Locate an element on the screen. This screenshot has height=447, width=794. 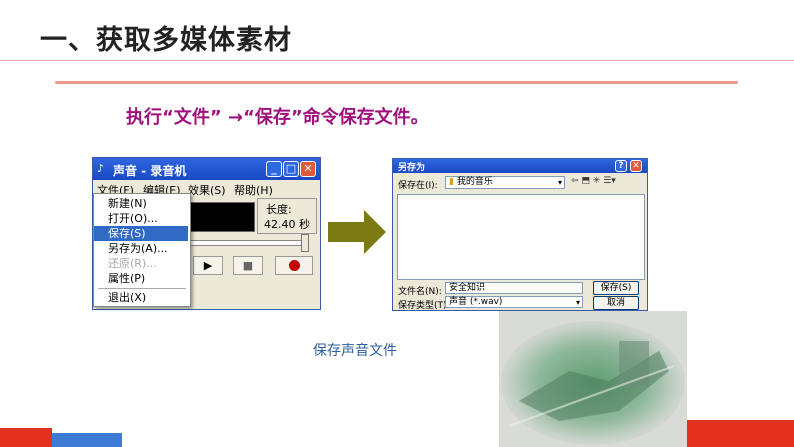
filename-input: 安全知识 is located at coordinates (514, 288).